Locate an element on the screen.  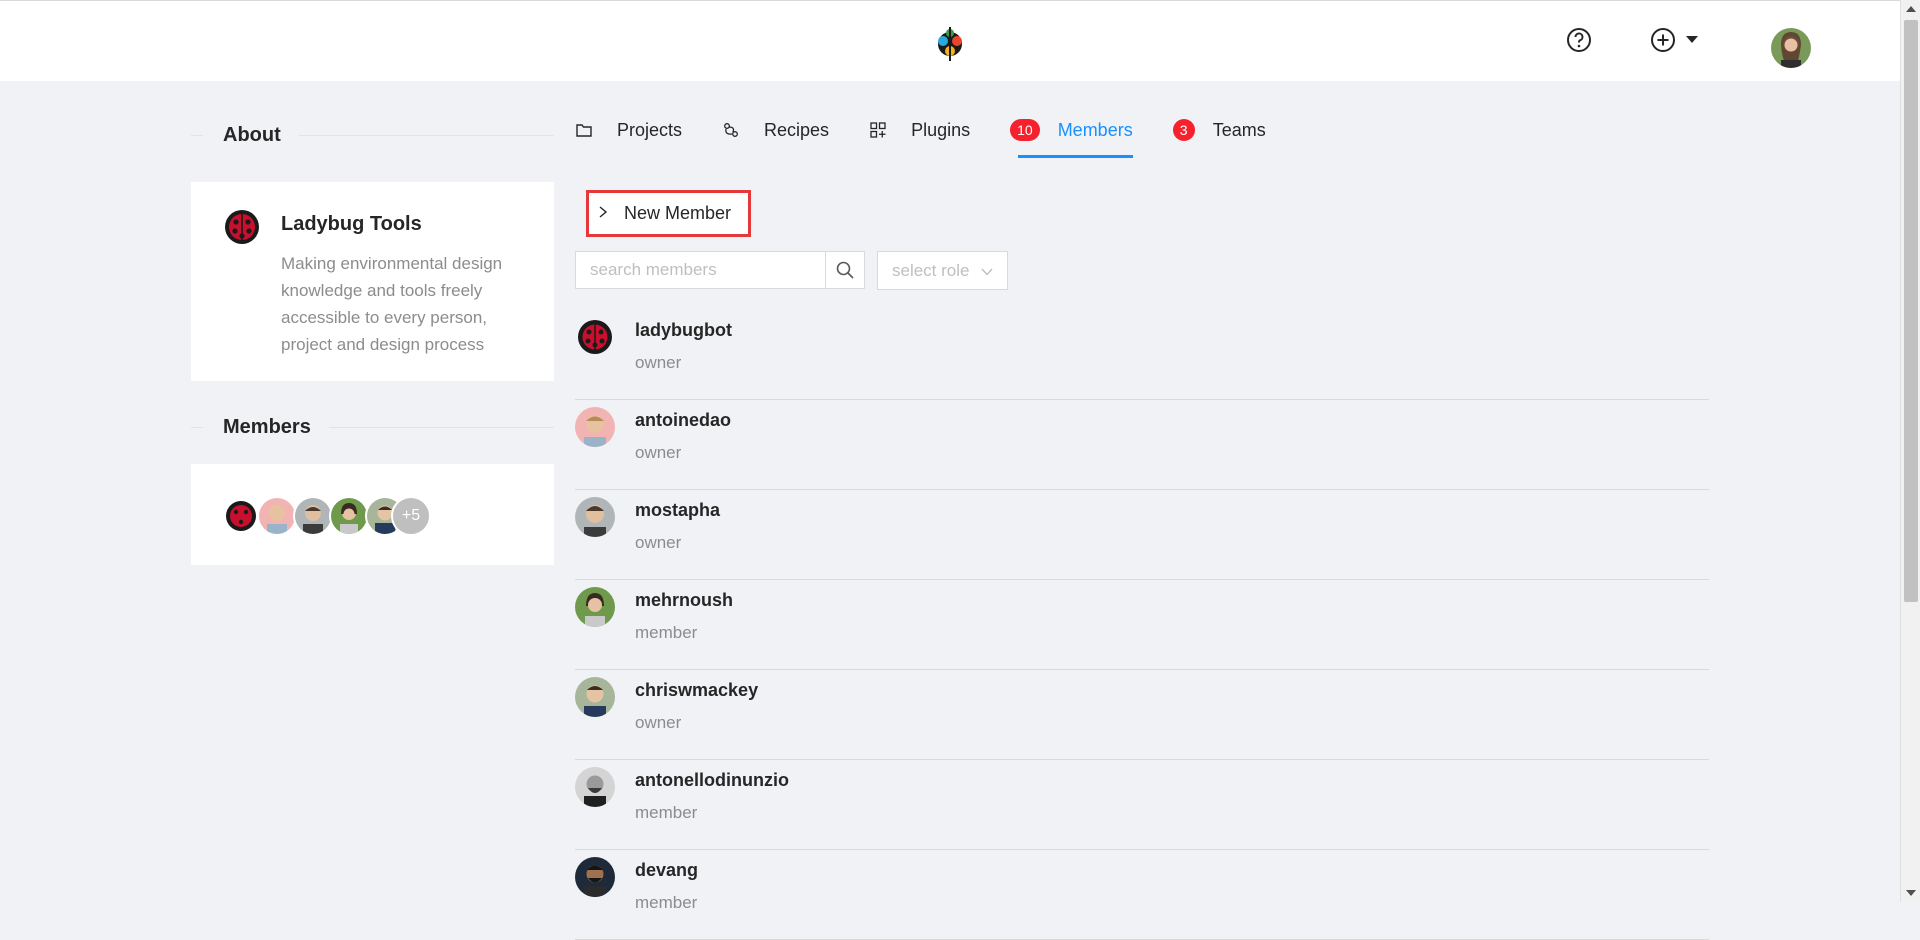
scroll-down-arrow-icon is located at coordinates (1911, 893).